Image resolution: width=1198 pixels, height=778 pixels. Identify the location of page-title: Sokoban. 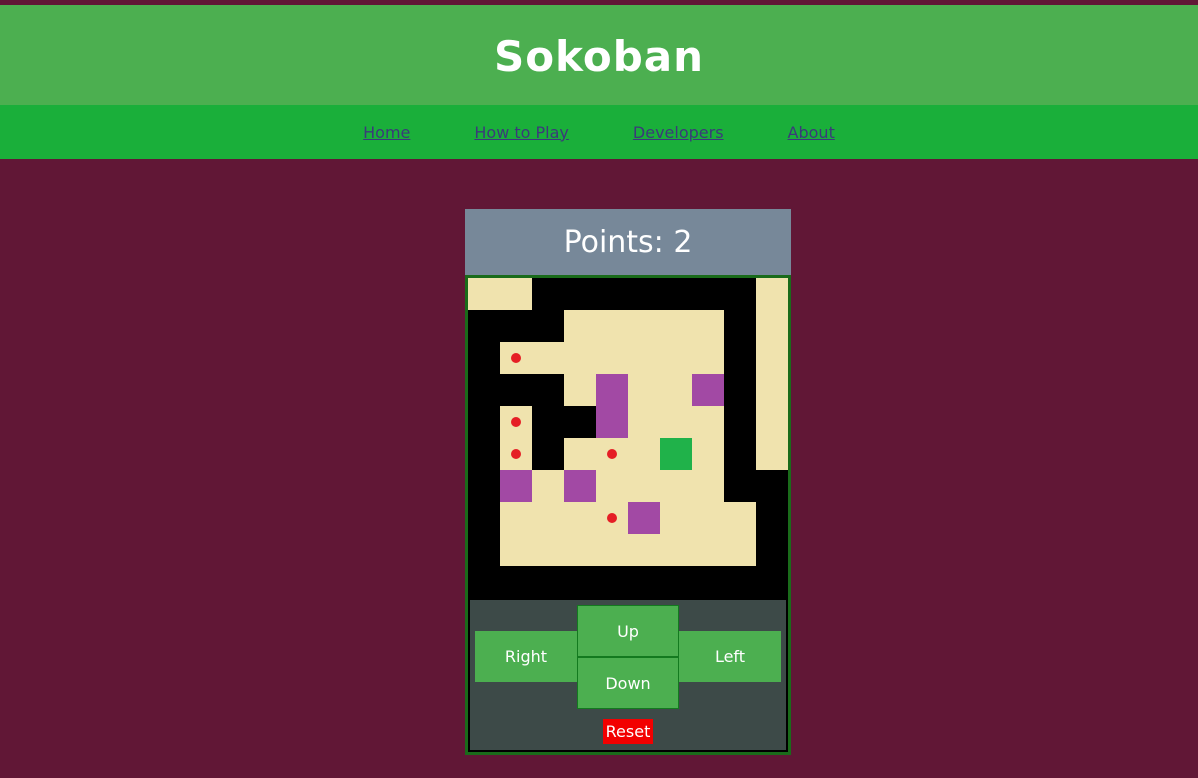
(599, 56).